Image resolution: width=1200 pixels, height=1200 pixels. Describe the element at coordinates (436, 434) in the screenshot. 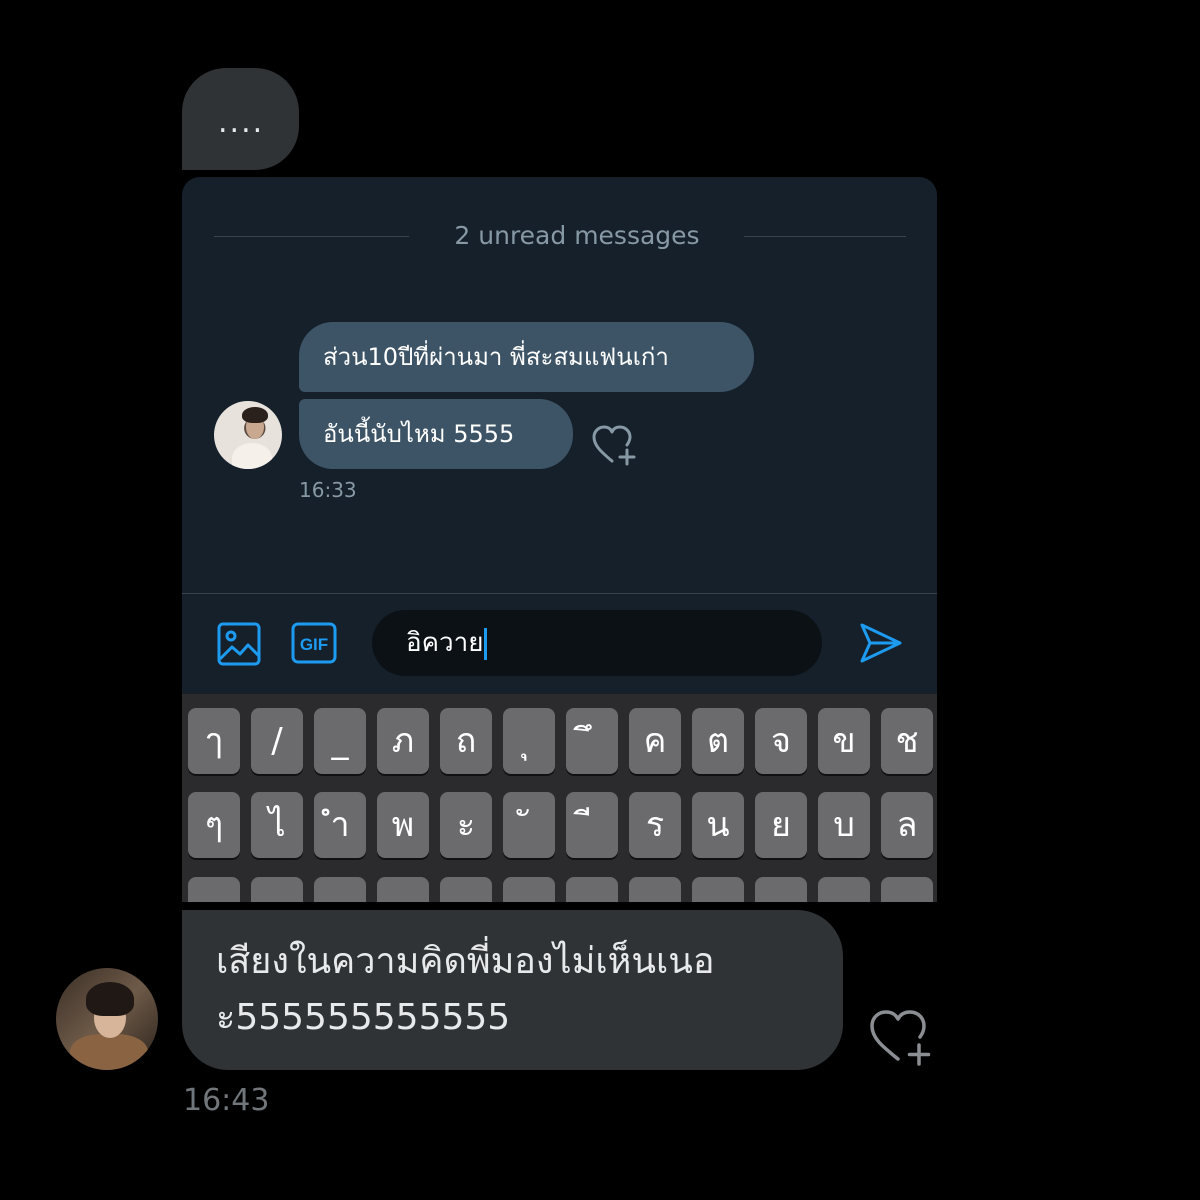

I see `message-bubble: อันนี้นับไหม 5555` at that location.